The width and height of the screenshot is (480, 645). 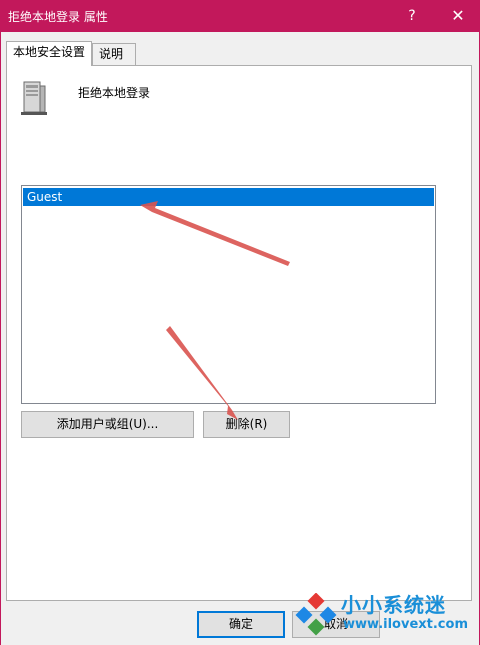 What do you see at coordinates (241, 624) in the screenshot?
I see `ok-button: 确定` at bounding box center [241, 624].